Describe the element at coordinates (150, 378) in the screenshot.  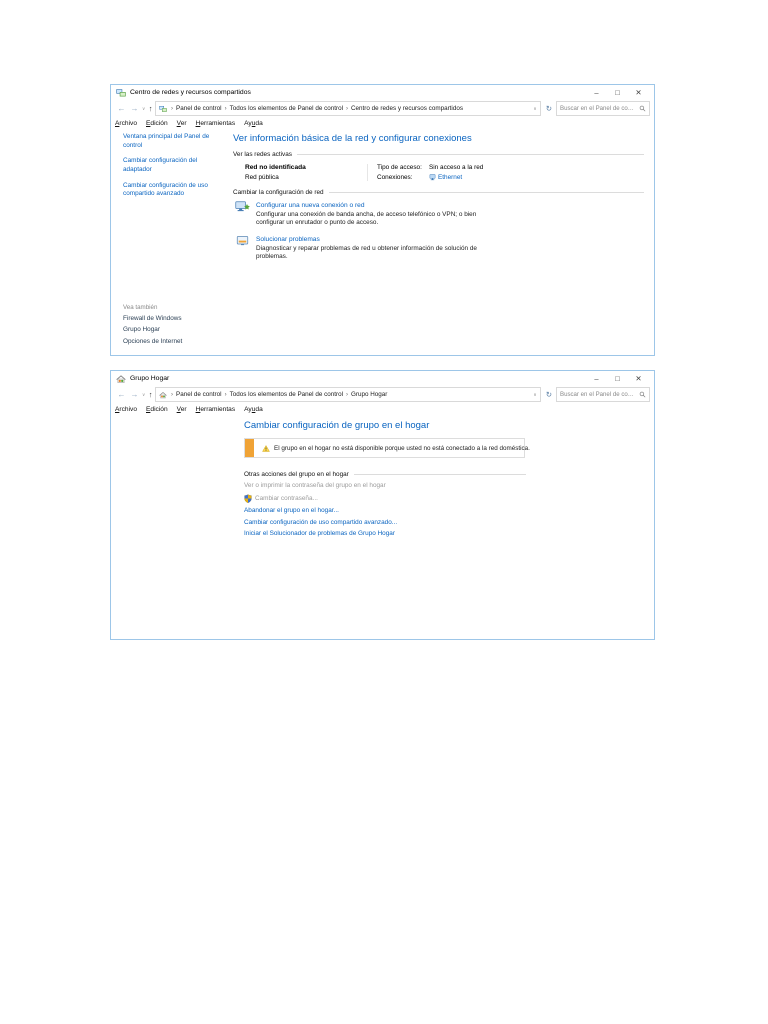
I see `window-title: Grupo Hogar` at that location.